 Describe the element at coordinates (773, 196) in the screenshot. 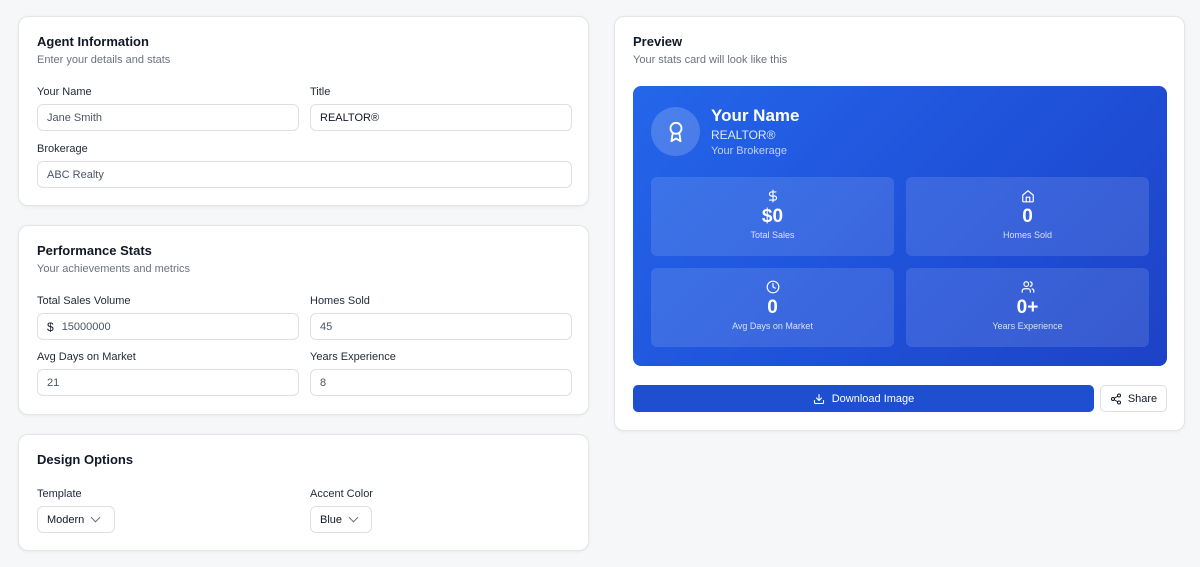

I see `dollar-icon` at that location.